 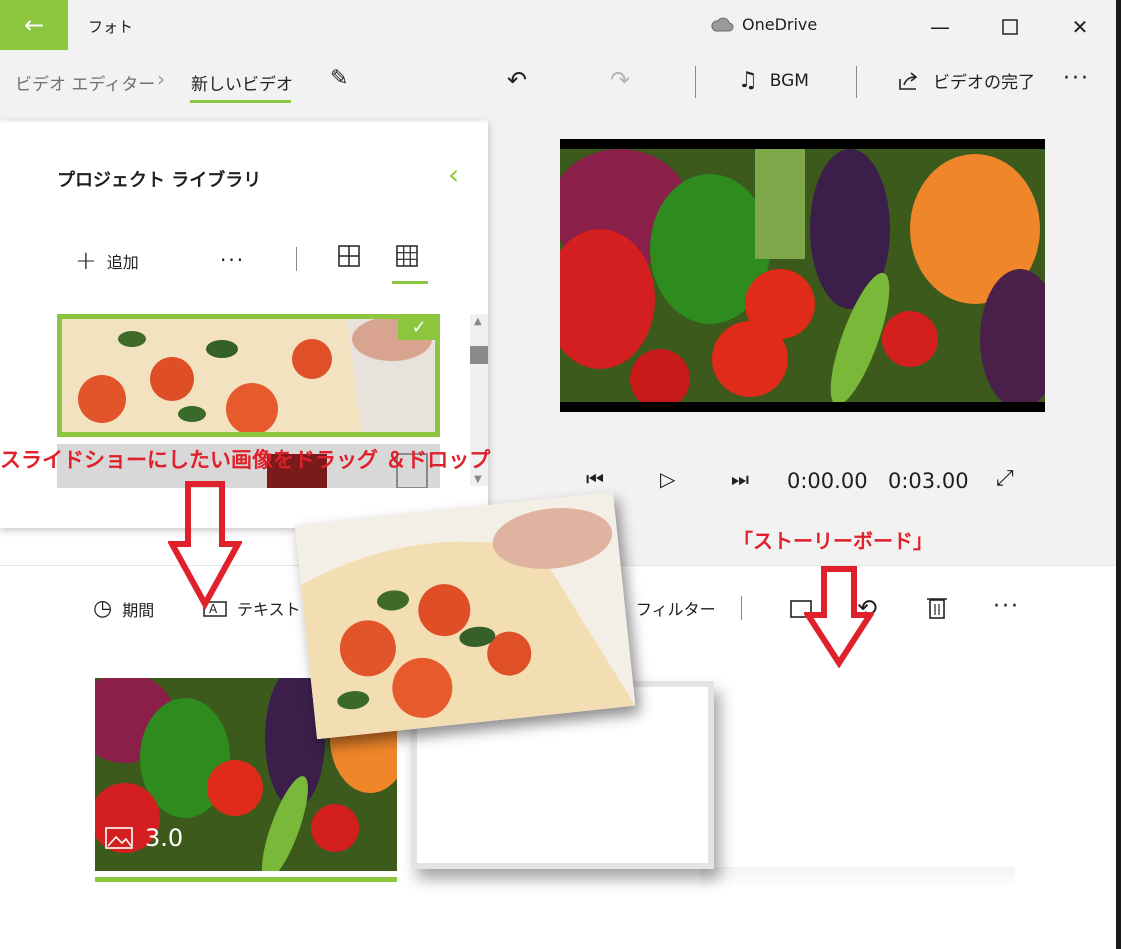 I want to click on share-icon, so click(x=908, y=80).